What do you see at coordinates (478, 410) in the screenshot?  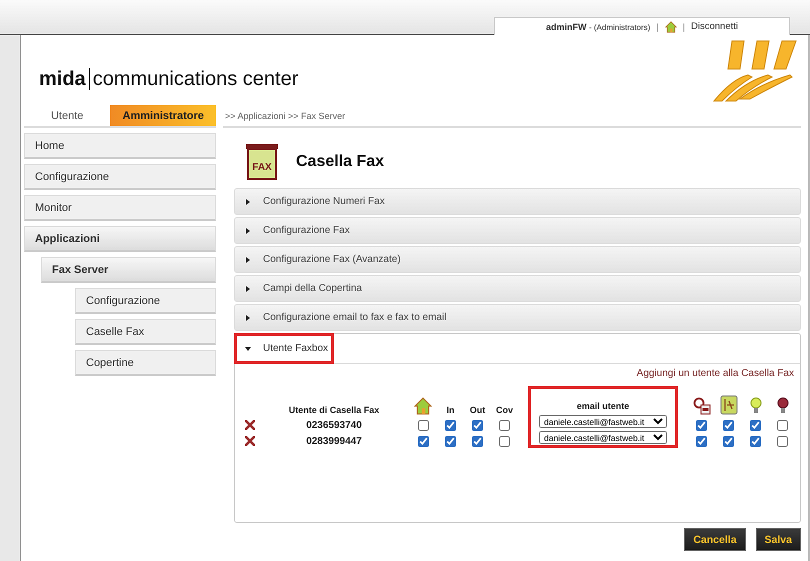 I see `column-header: Out` at bounding box center [478, 410].